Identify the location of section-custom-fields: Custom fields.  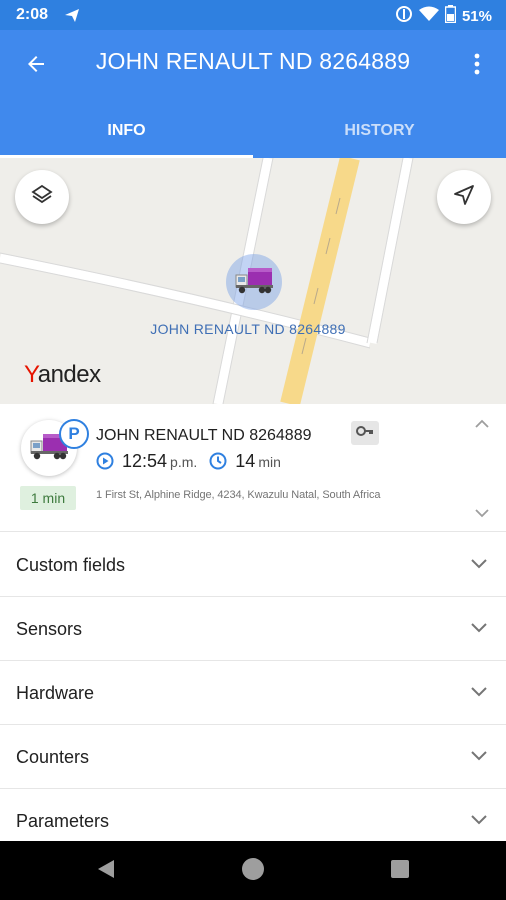
(253, 565).